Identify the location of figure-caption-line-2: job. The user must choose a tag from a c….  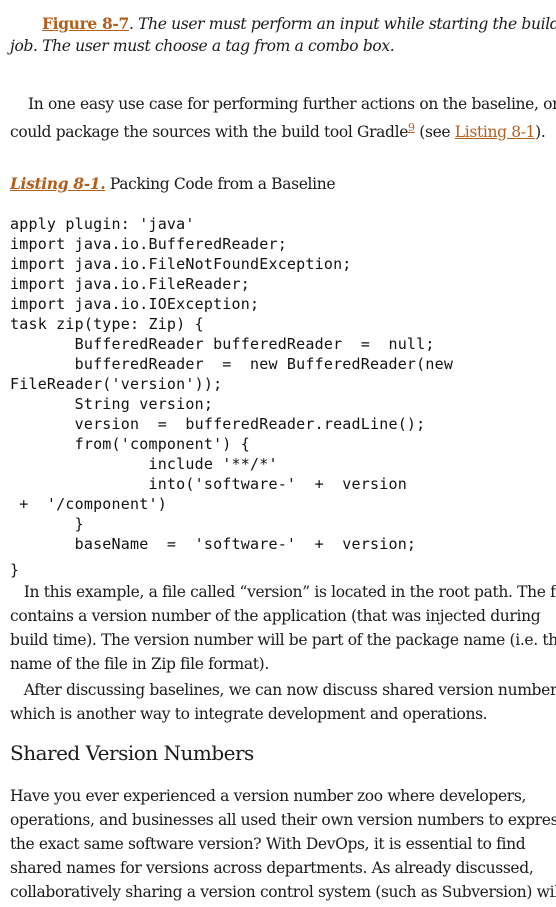
(202, 46).